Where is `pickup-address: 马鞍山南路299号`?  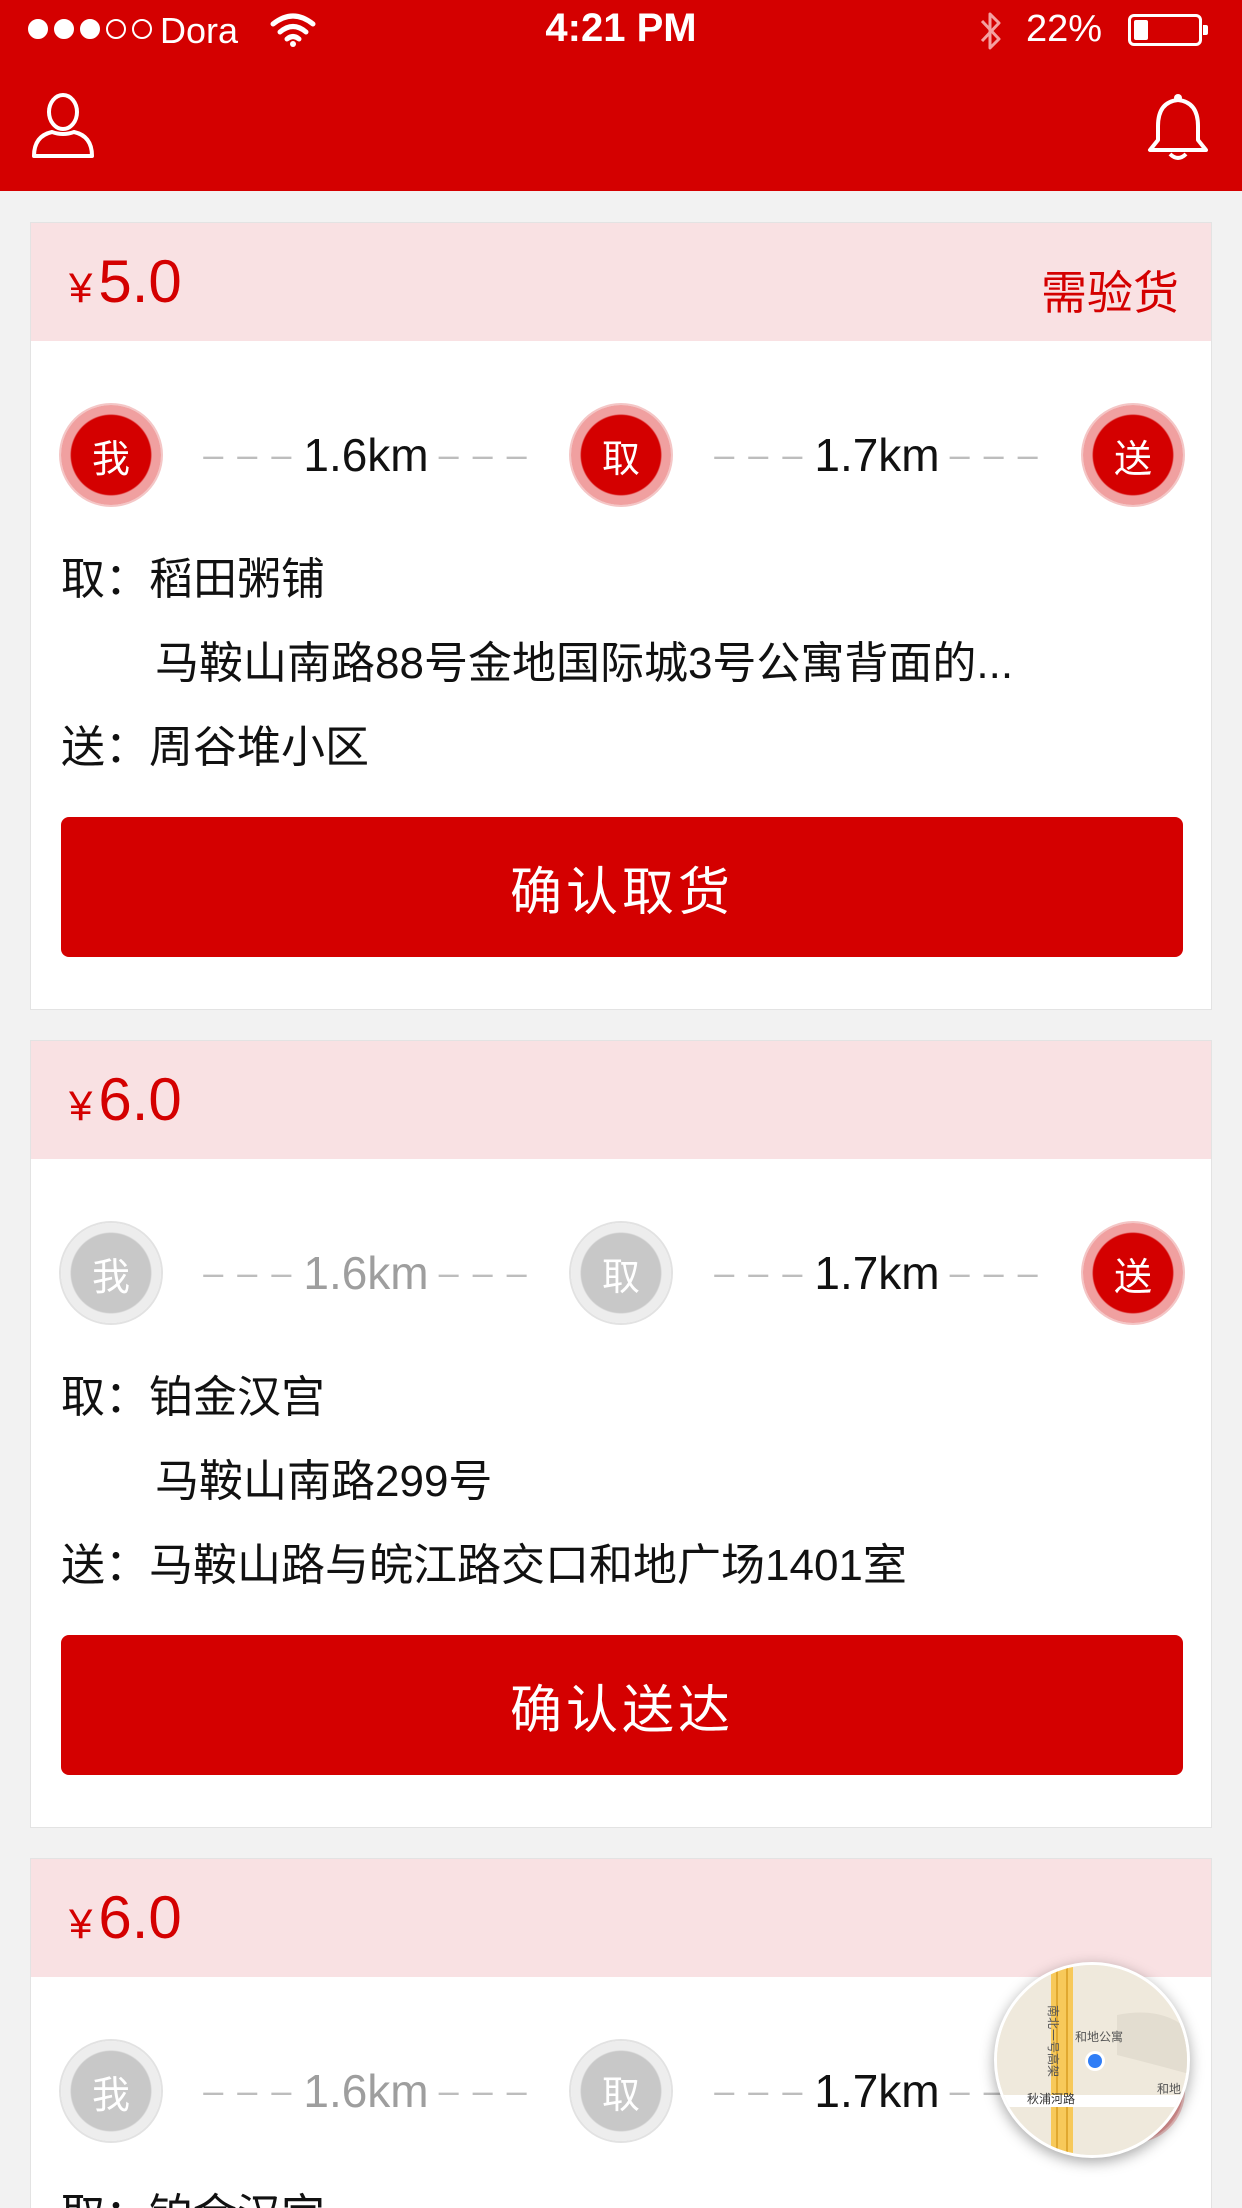 pickup-address: 马鞍山南路299号 is located at coordinates (324, 1481).